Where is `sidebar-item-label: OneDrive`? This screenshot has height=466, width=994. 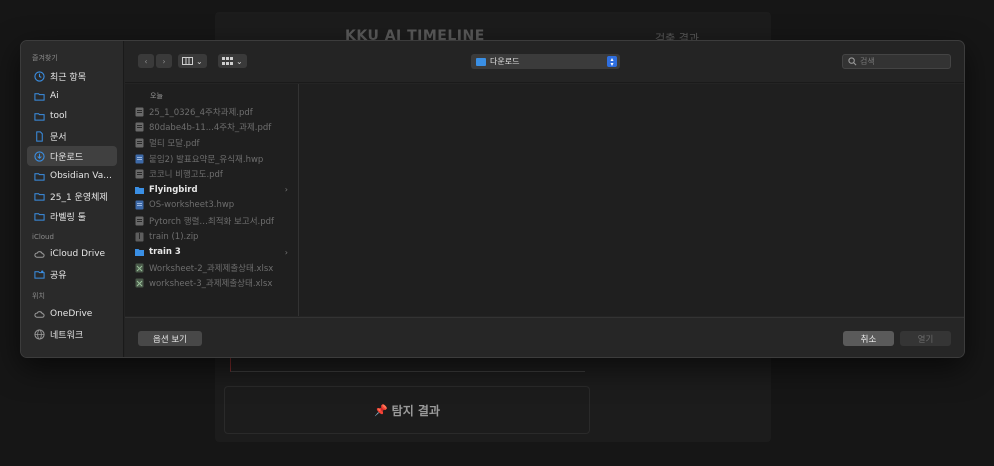
sidebar-item-label: OneDrive is located at coordinates (71, 314).